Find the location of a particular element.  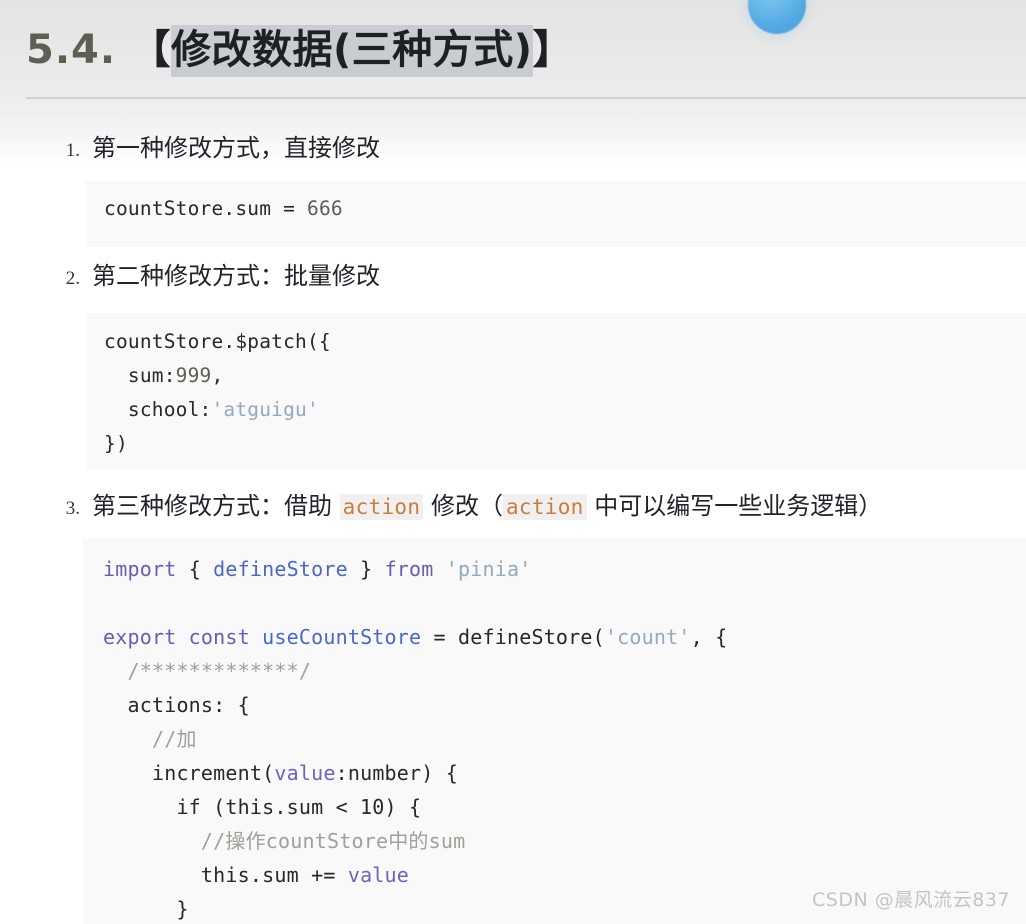

list-item-label: 第三种修改方式：借助 action 修改（ action 中可以编写一些业务逻辑） is located at coordinates (487, 503).